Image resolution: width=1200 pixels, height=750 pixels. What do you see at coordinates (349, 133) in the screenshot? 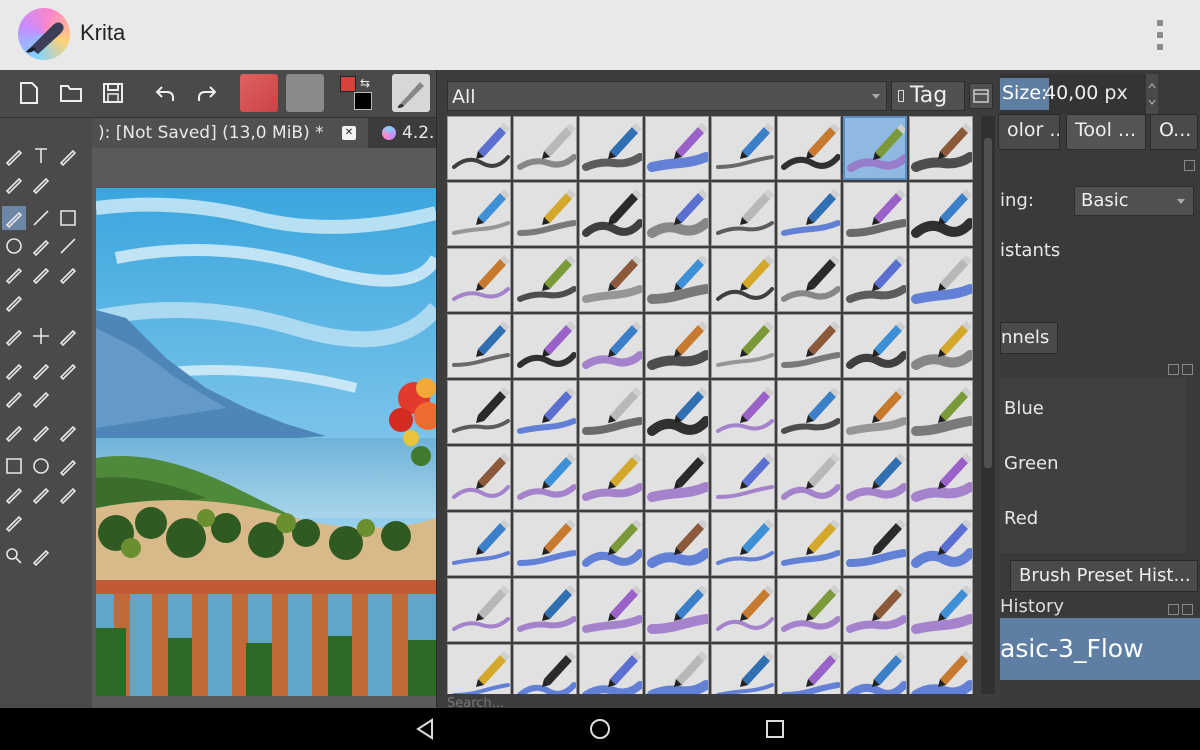
I see `close-tab-icon: ✕` at bounding box center [349, 133].